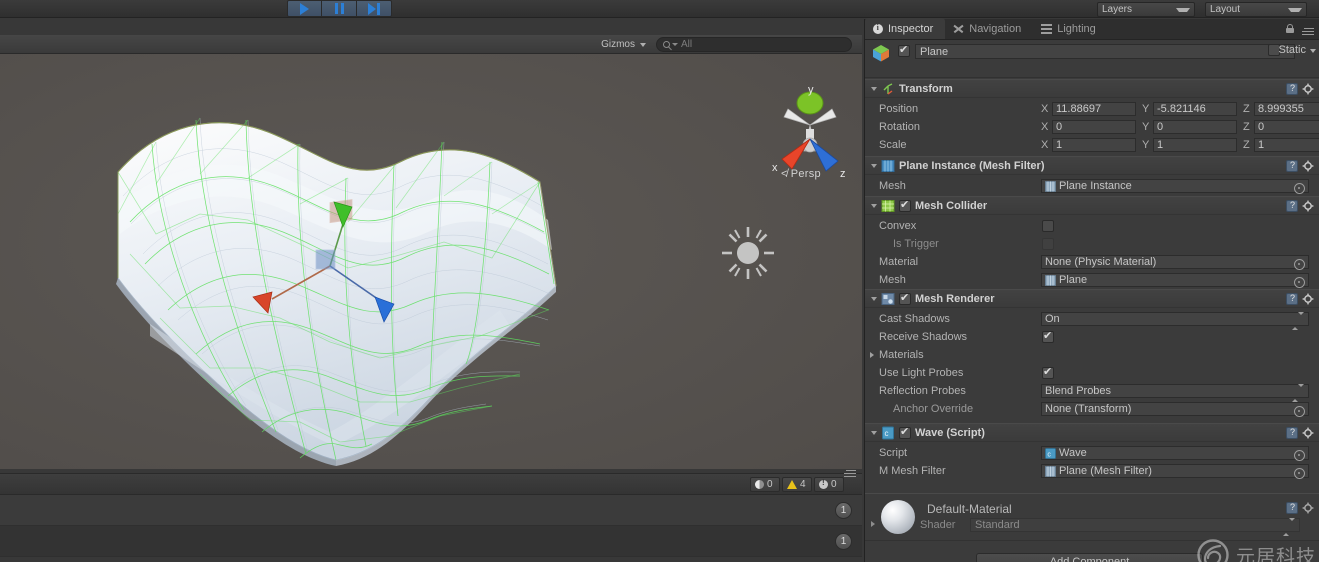 Image resolution: width=1319 pixels, height=562 pixels. I want to click on m-mesh-filter-row: M Mesh Filter Plane (Mesh Filter), so click(1092, 471).